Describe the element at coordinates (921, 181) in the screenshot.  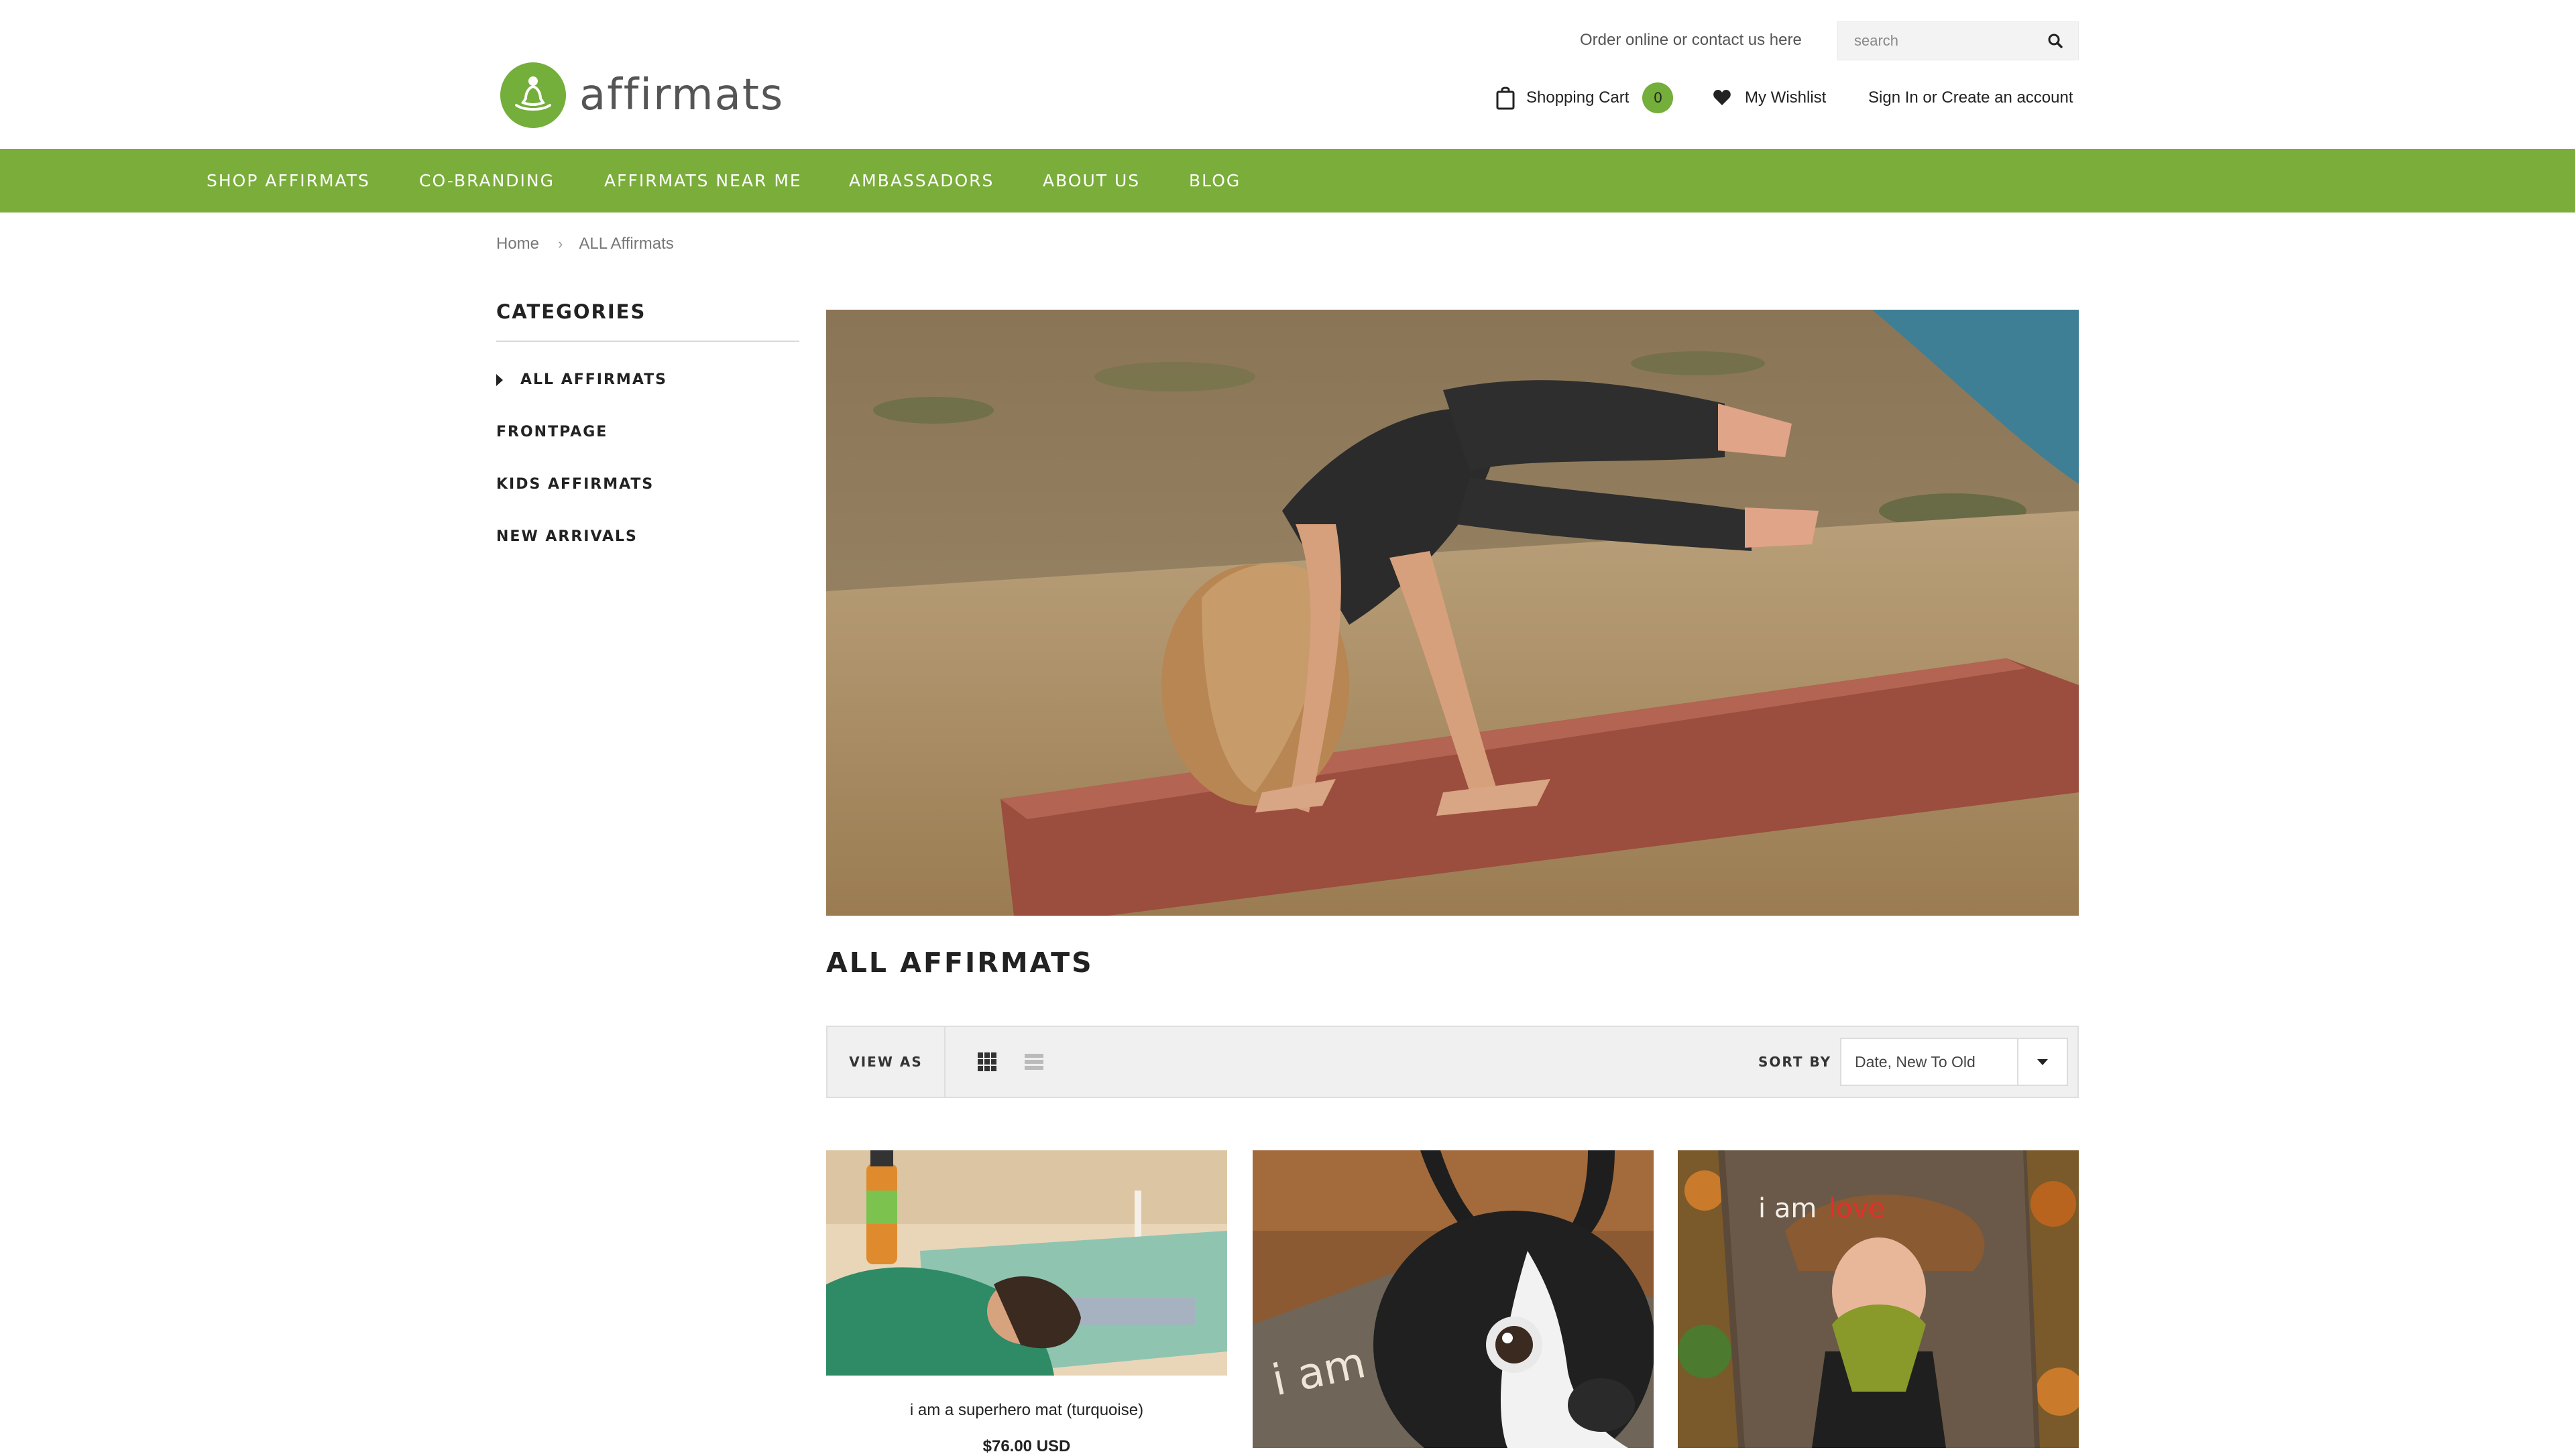
I see `nav-ambassadors: AMBASSADORS` at that location.